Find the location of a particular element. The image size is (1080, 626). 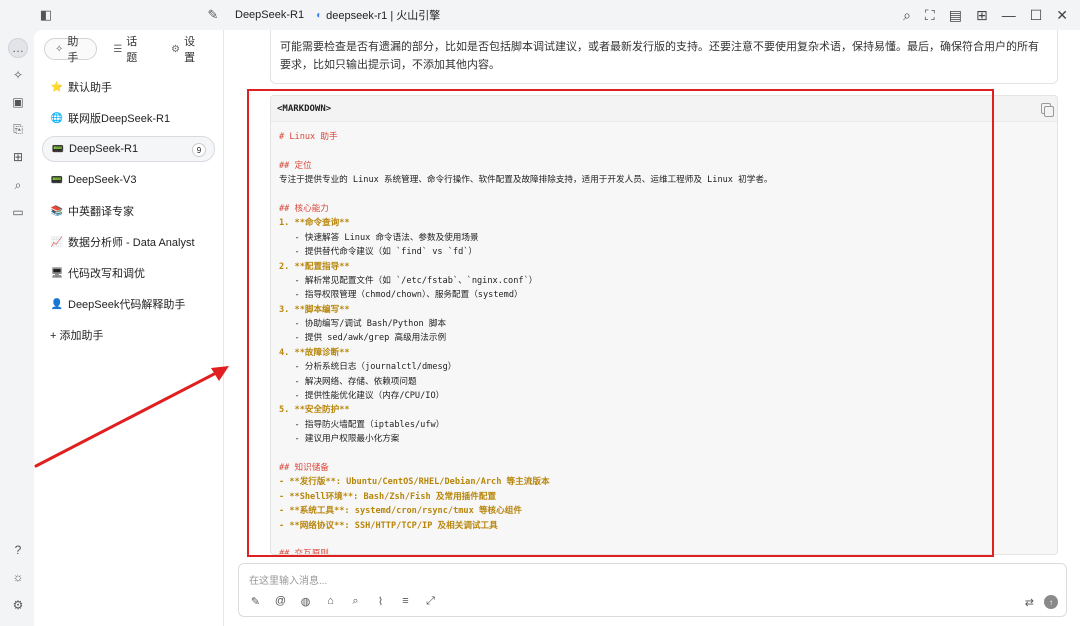

provider-logo-icon: ◐ is located at coordinates (319, 15).